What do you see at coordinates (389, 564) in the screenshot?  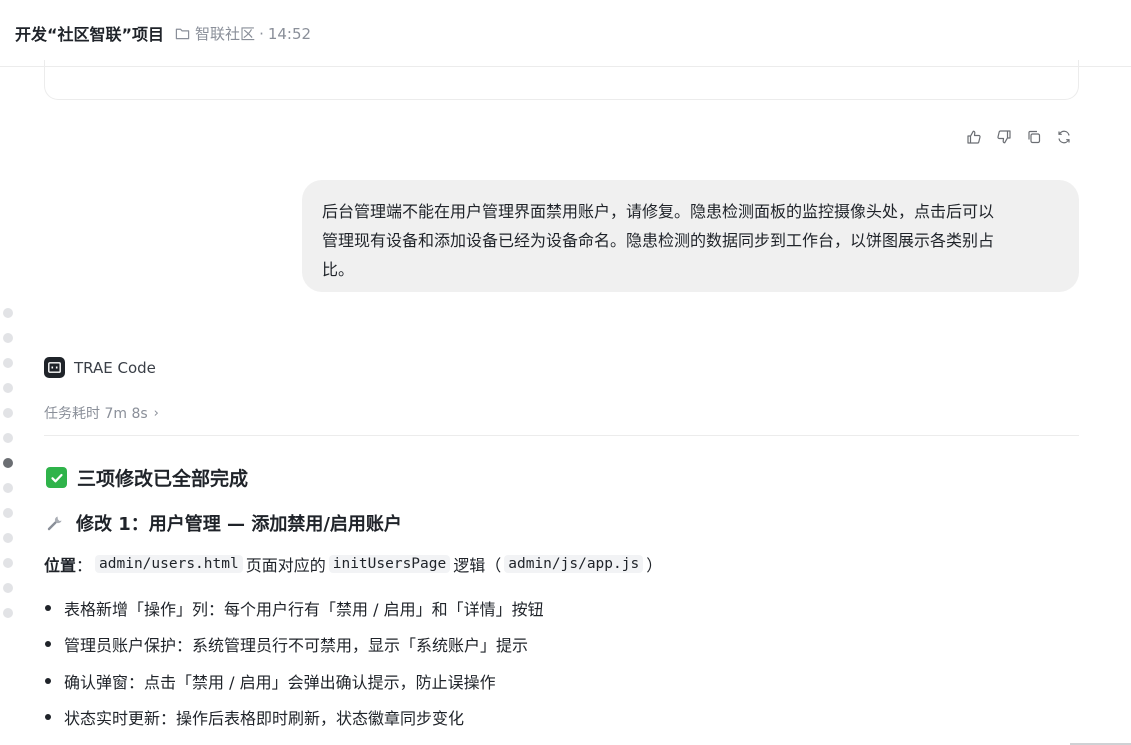 I see `code-function-name: initUsersPage` at bounding box center [389, 564].